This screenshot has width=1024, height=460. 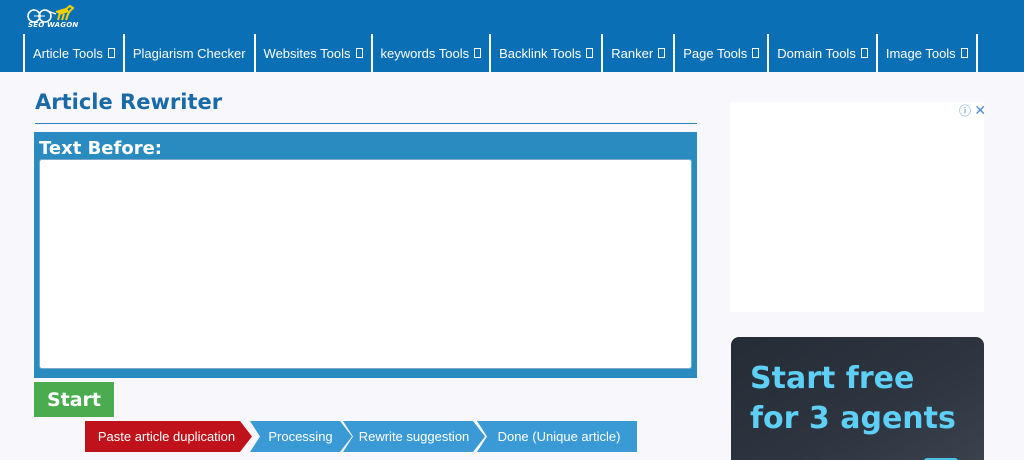 I want to click on logo-text: SEO WAGON, so click(x=53, y=25).